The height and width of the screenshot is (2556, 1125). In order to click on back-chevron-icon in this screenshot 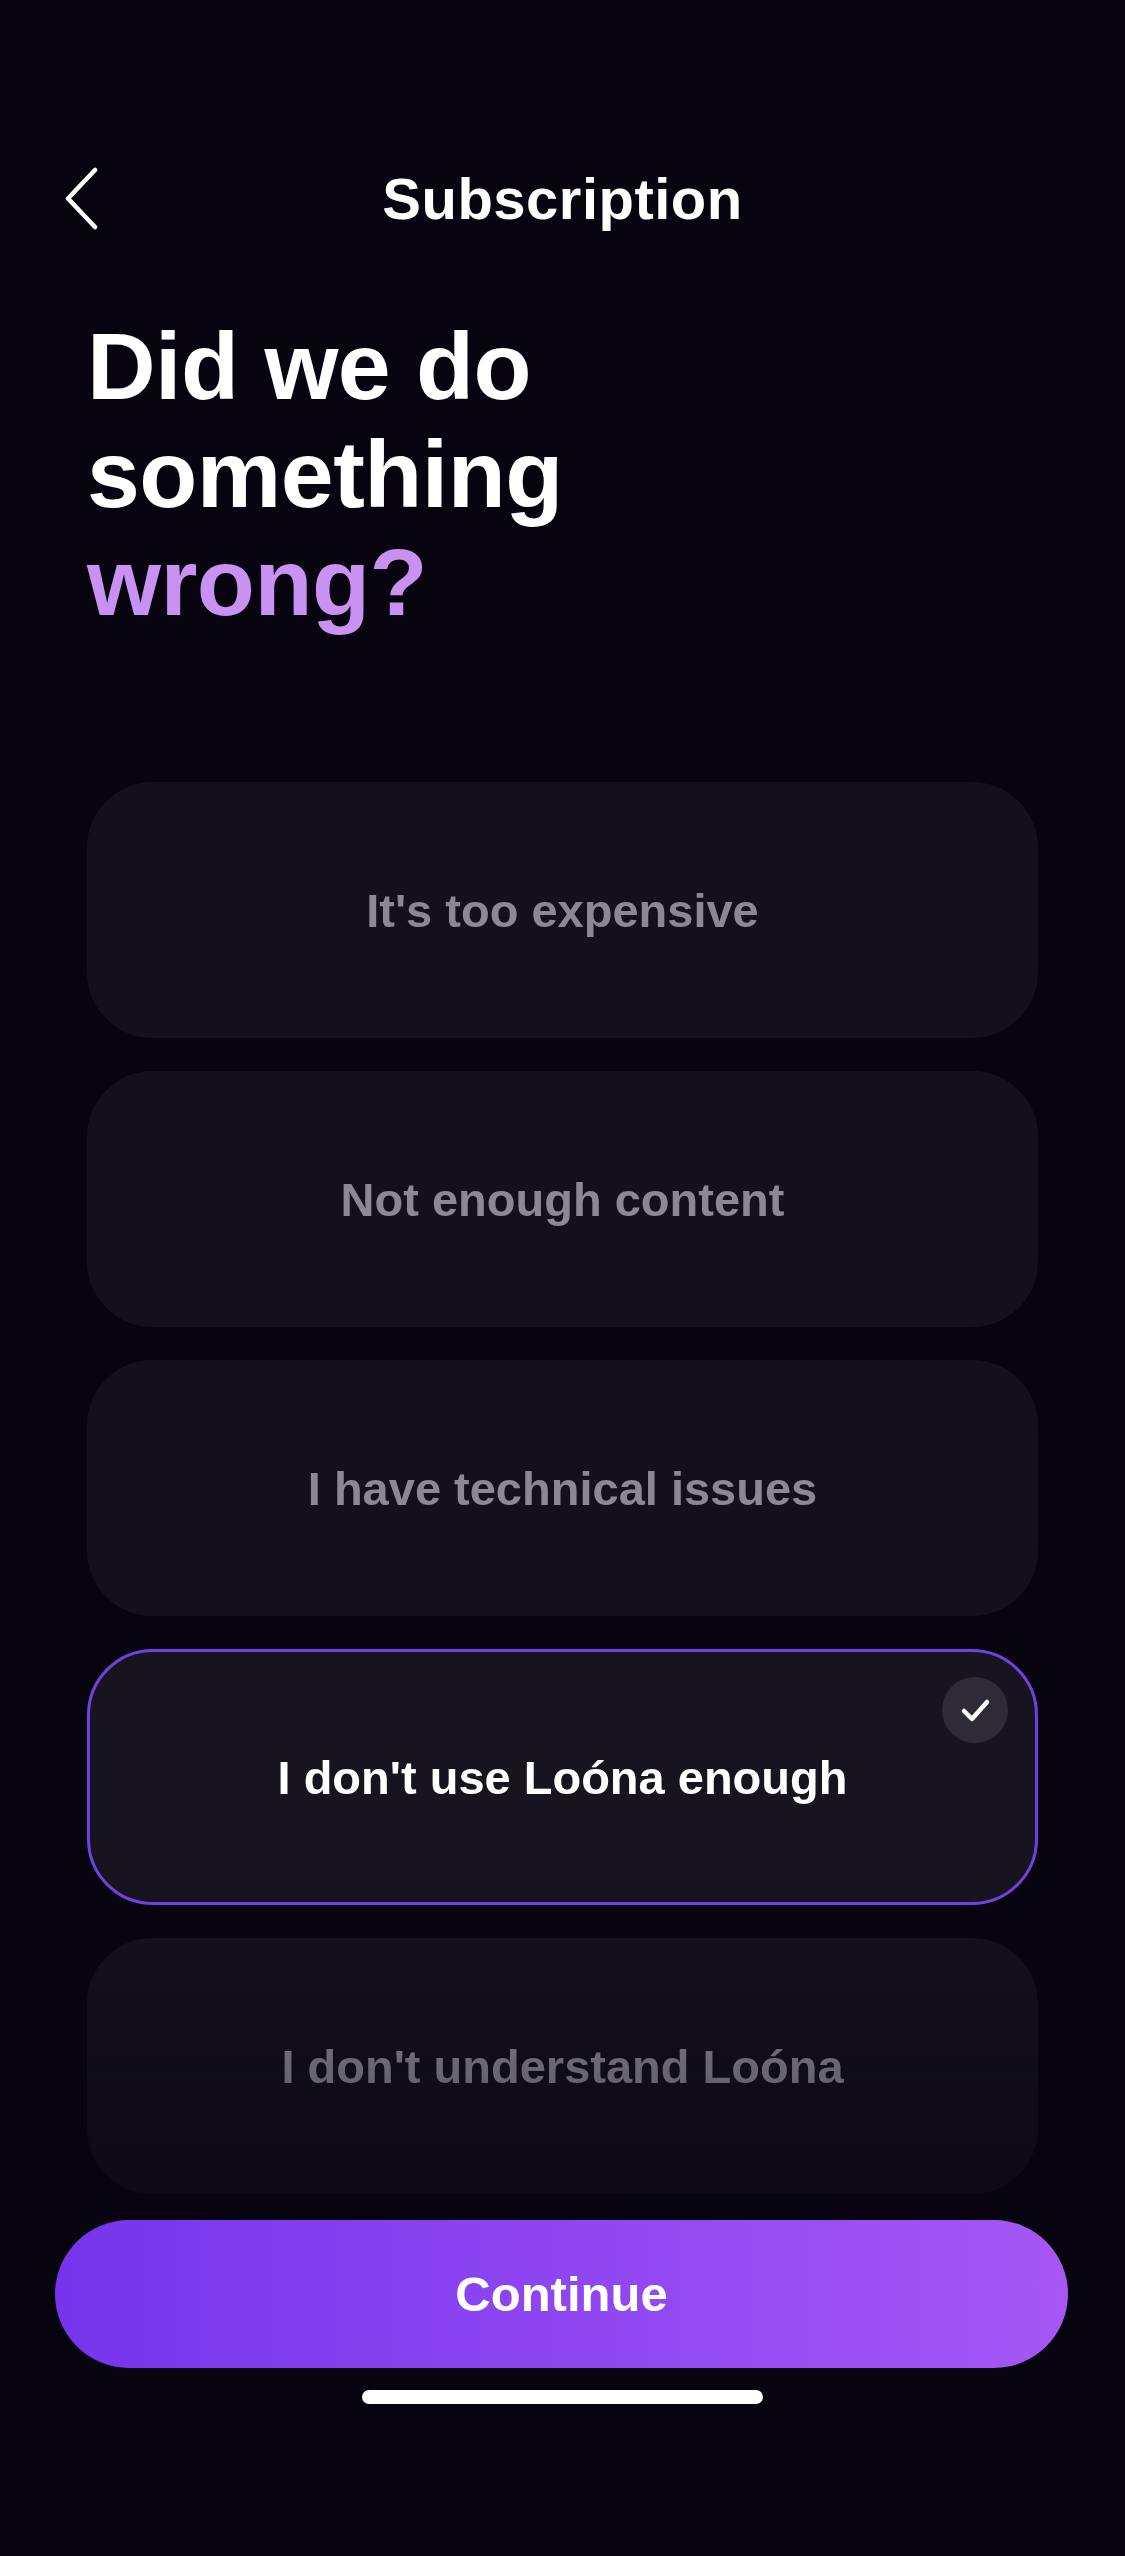, I will do `click(81, 198)`.